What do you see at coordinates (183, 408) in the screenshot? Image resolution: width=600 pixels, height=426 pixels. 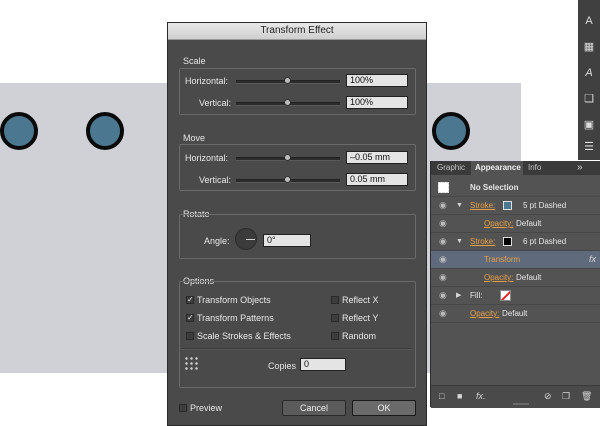 I see `preview-checkbox` at bounding box center [183, 408].